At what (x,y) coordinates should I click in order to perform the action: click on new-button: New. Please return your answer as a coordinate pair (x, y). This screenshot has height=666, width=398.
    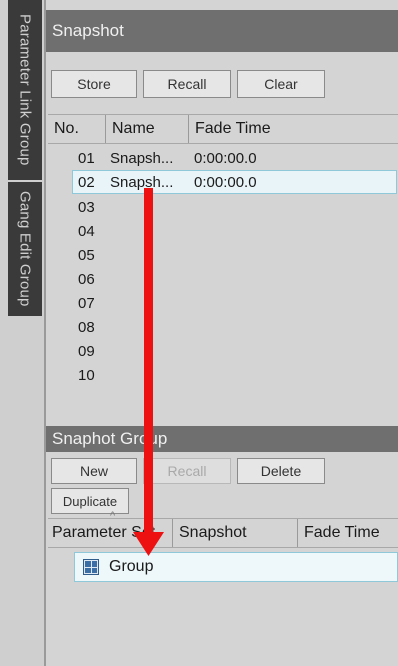
    Looking at the image, I should click on (94, 471).